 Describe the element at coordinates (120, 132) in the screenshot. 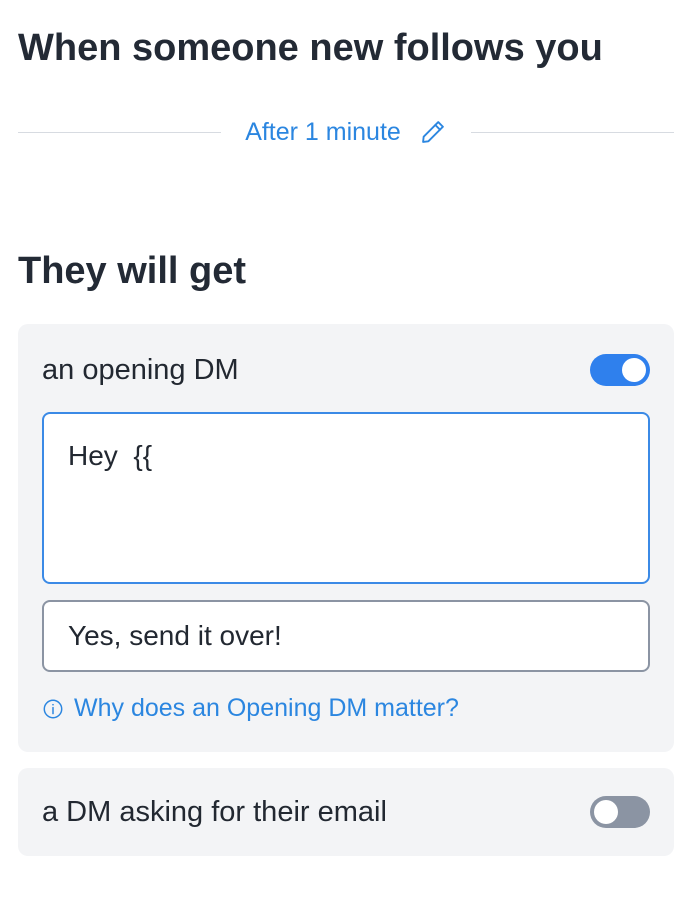

I see `divider-left` at that location.